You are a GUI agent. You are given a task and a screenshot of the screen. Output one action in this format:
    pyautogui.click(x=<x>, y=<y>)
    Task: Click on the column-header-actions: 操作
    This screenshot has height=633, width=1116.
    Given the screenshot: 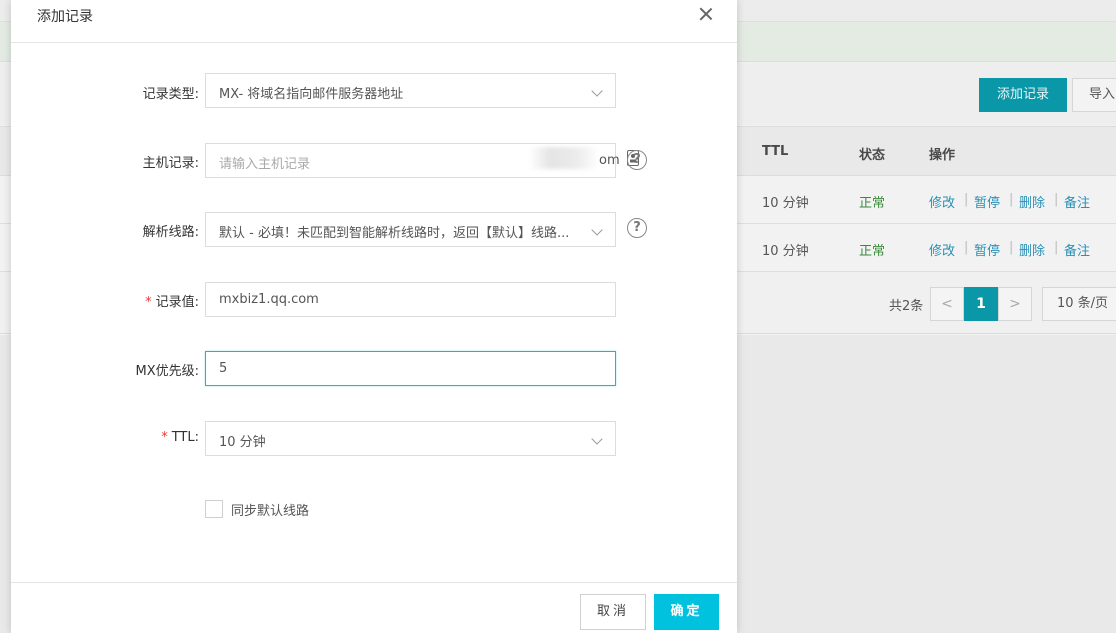 What is the action you would take?
    pyautogui.click(x=942, y=155)
    